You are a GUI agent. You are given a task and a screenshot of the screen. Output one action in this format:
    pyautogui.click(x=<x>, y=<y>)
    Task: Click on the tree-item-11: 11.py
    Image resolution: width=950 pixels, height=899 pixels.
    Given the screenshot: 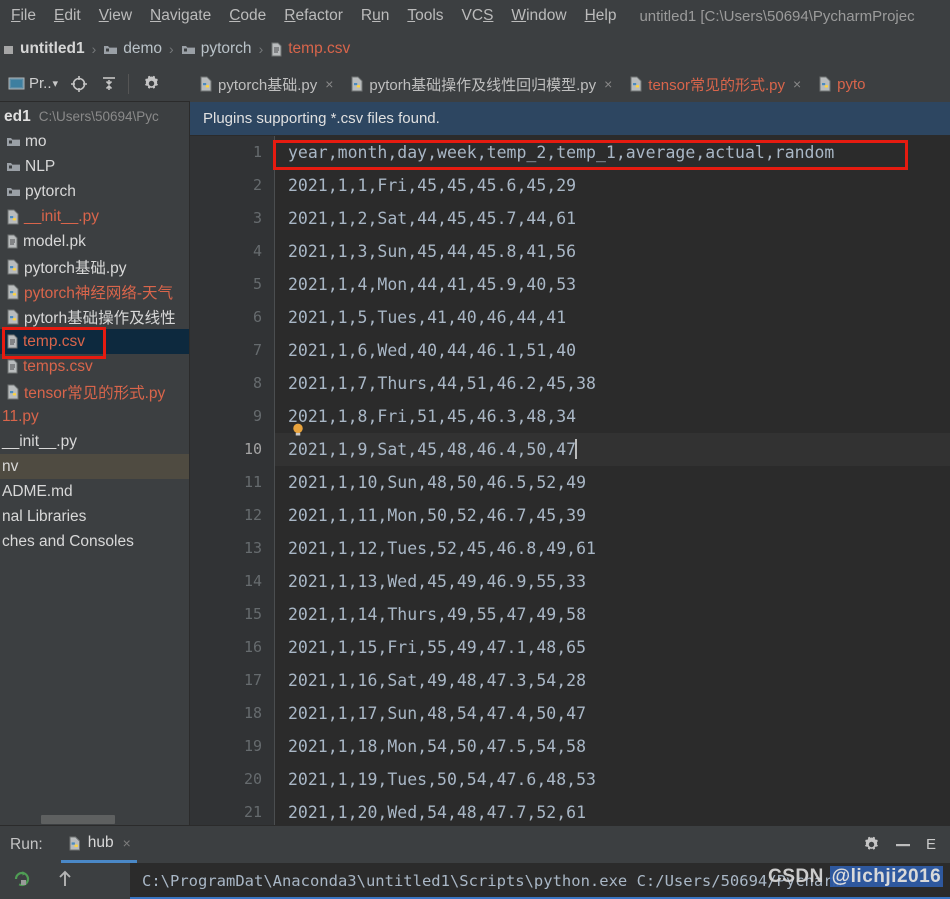 What is the action you would take?
    pyautogui.click(x=94, y=416)
    